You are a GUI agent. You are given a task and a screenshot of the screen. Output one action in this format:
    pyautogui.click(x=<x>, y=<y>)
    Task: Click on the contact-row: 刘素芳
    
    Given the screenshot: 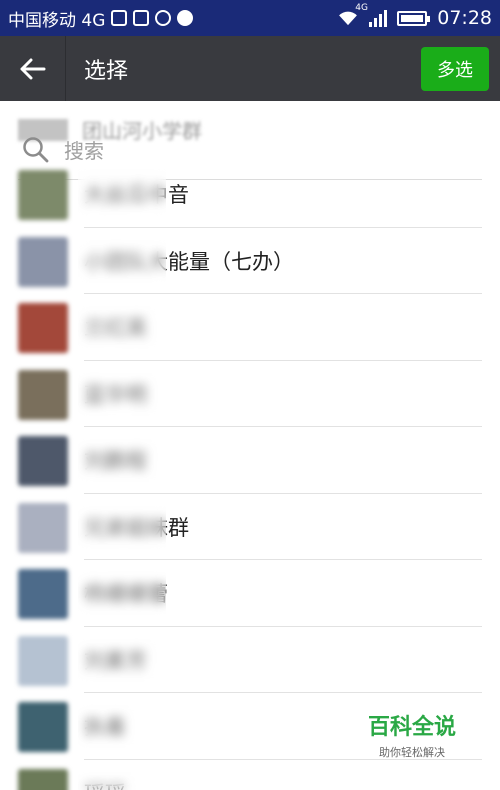 What is the action you would take?
    pyautogui.click(x=250, y=660)
    